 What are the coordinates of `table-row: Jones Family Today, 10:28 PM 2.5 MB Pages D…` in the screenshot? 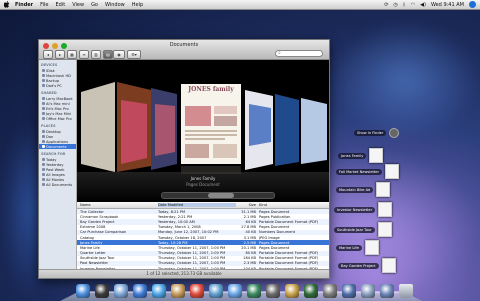 It's located at (203, 243).